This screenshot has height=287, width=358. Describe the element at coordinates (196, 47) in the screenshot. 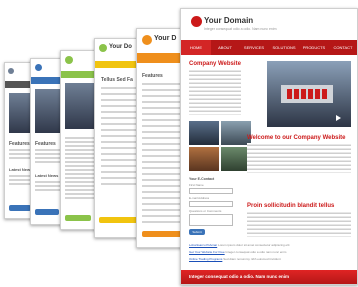

I see `nav-home: HOME` at that location.